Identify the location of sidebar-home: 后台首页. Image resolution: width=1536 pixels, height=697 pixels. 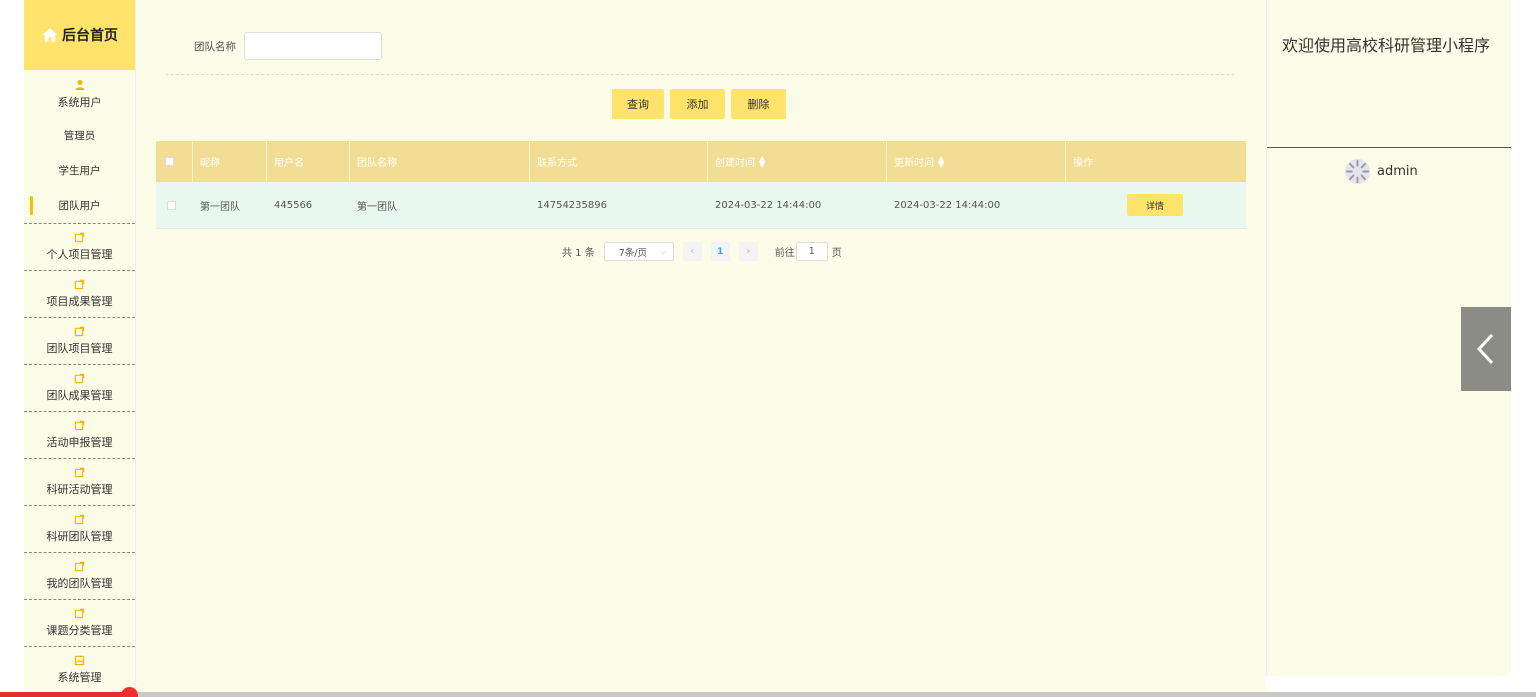
(79, 35).